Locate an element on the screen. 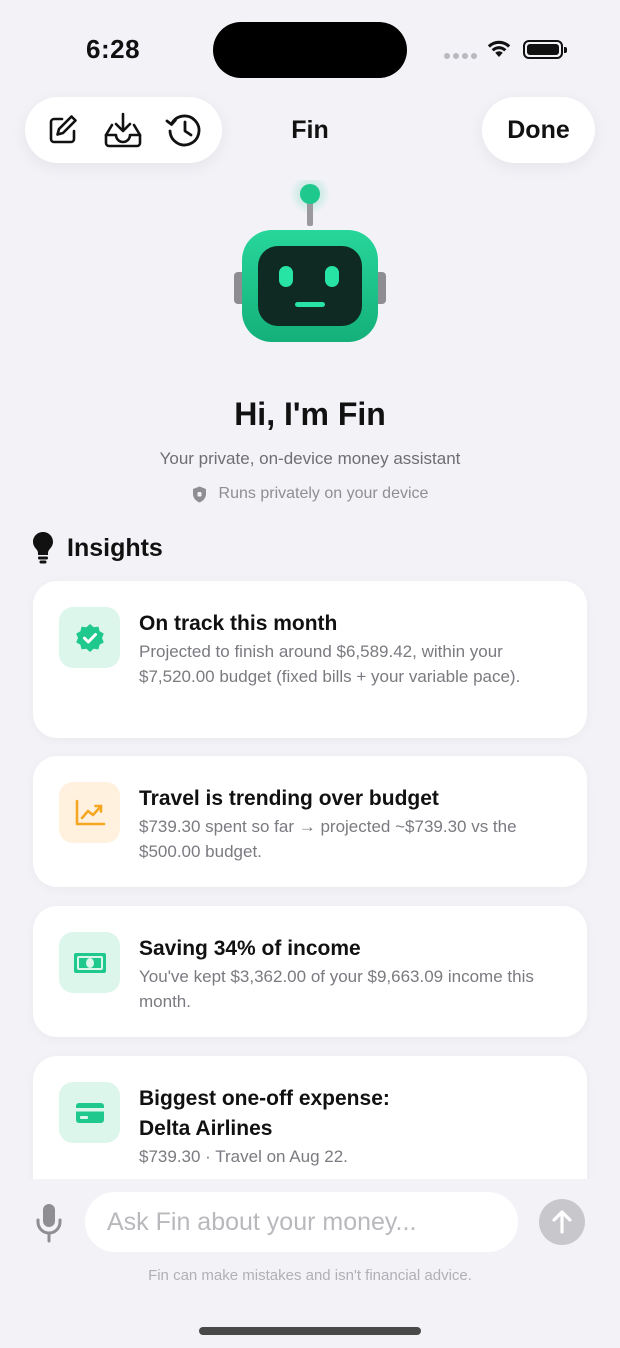 Image resolution: width=620 pixels, height=1348 pixels. insight-title: Biggest one-off expense: Delta Airlines is located at coordinates (264, 1113).